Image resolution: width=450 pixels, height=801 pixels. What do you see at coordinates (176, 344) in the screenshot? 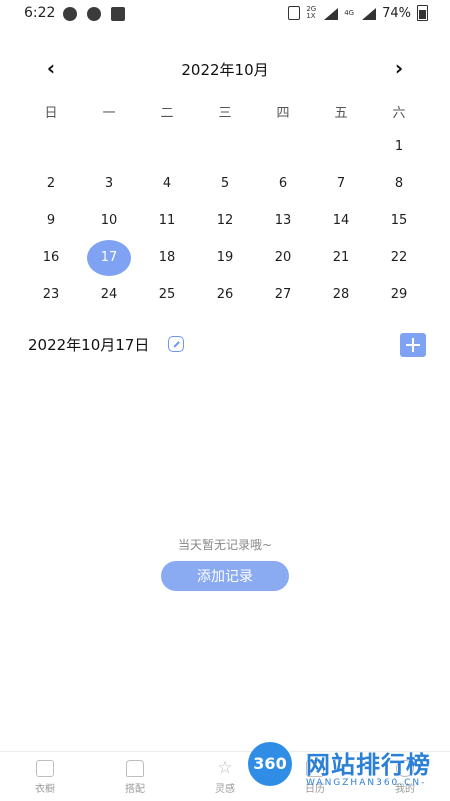
I see `edit-date-icon` at bounding box center [176, 344].